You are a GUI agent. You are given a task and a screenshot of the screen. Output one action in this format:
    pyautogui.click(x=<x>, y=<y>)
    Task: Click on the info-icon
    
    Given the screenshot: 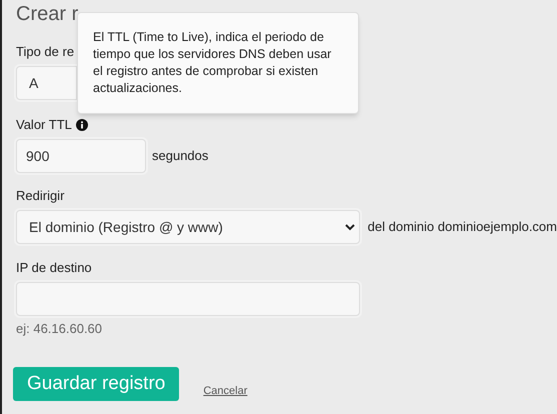 What is the action you would take?
    pyautogui.click(x=82, y=125)
    